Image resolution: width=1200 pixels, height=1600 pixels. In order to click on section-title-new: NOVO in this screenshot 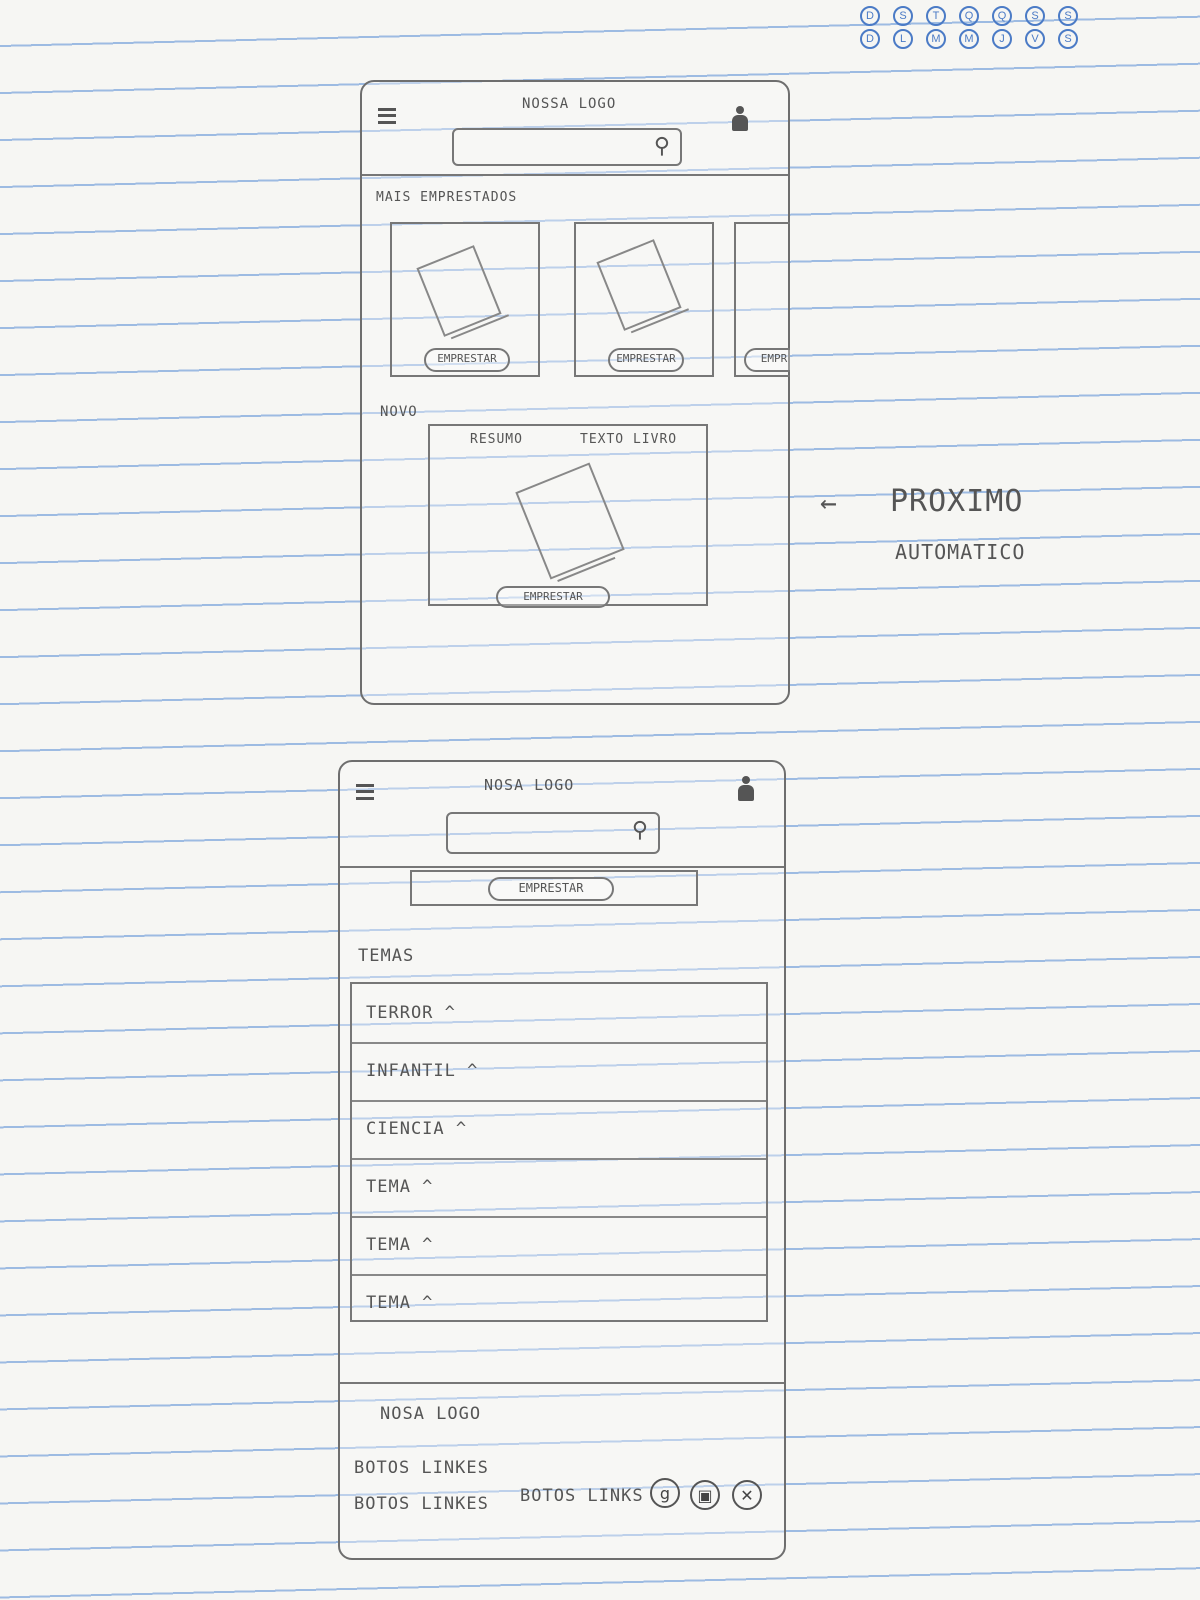, I will do `click(399, 412)`.